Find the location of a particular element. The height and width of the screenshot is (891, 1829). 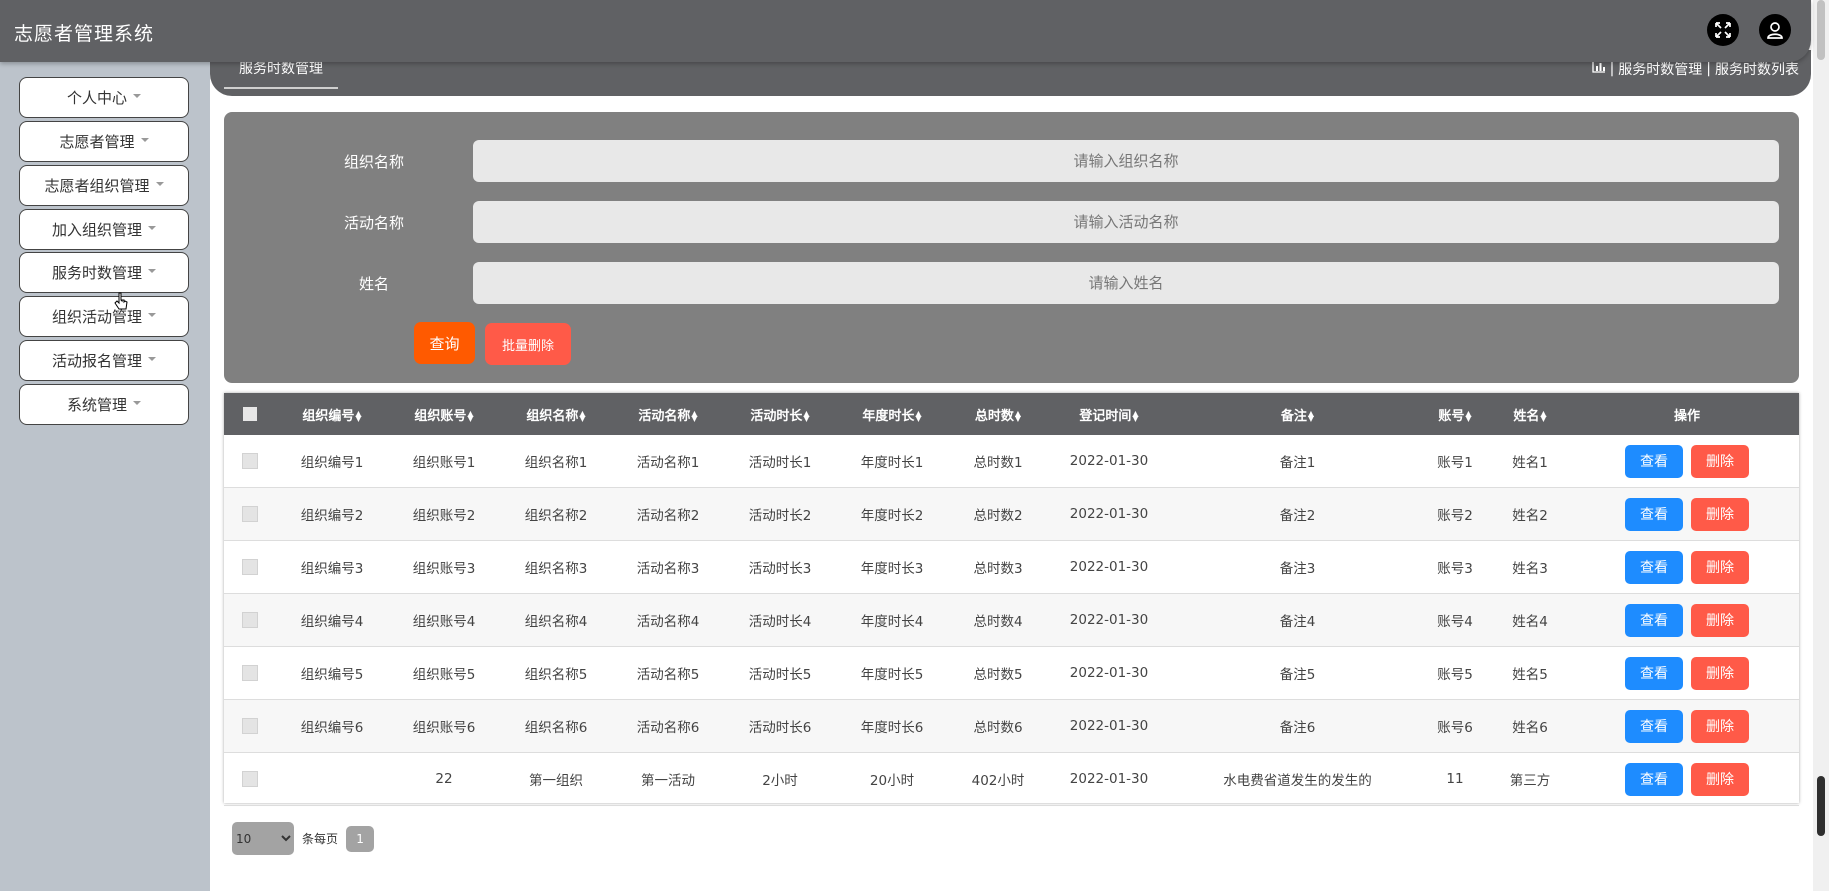

table-cell: 组织名称1 is located at coordinates (556, 461).